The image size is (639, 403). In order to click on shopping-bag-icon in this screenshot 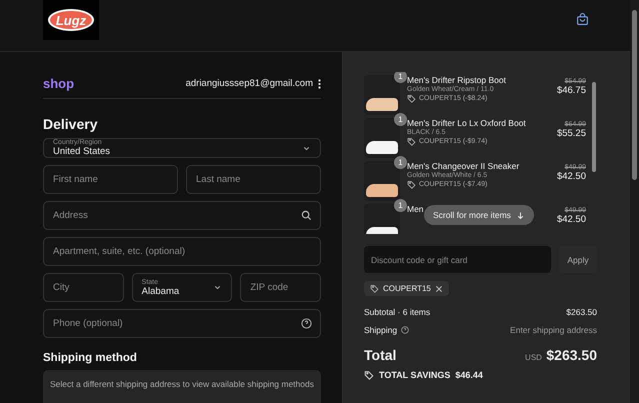, I will do `click(582, 19)`.